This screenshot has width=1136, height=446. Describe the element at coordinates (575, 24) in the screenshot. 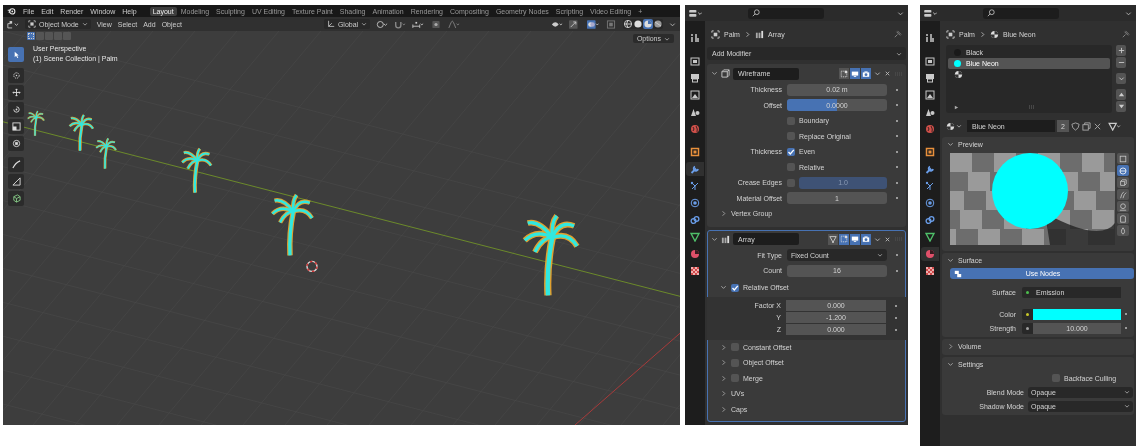

I see `gizmo-icon` at that location.